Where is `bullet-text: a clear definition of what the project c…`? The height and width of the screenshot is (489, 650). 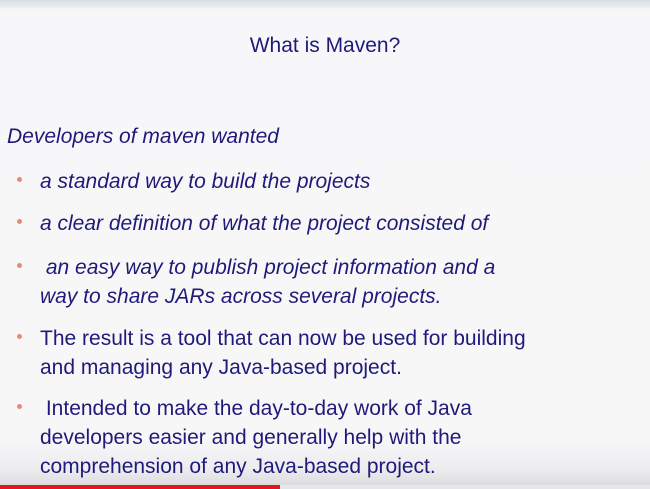
bullet-text: a clear definition of what the project c… is located at coordinates (264, 223).